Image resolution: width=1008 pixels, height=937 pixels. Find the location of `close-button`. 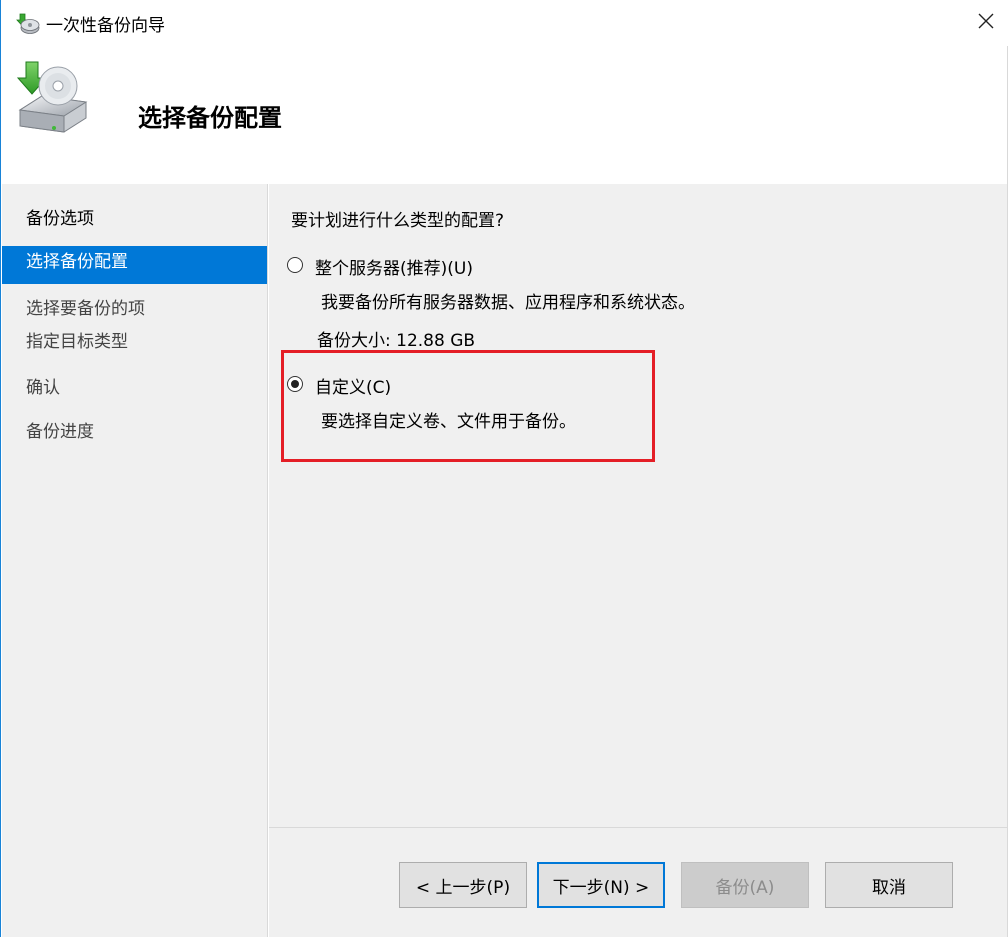

close-button is located at coordinates (985, 23).